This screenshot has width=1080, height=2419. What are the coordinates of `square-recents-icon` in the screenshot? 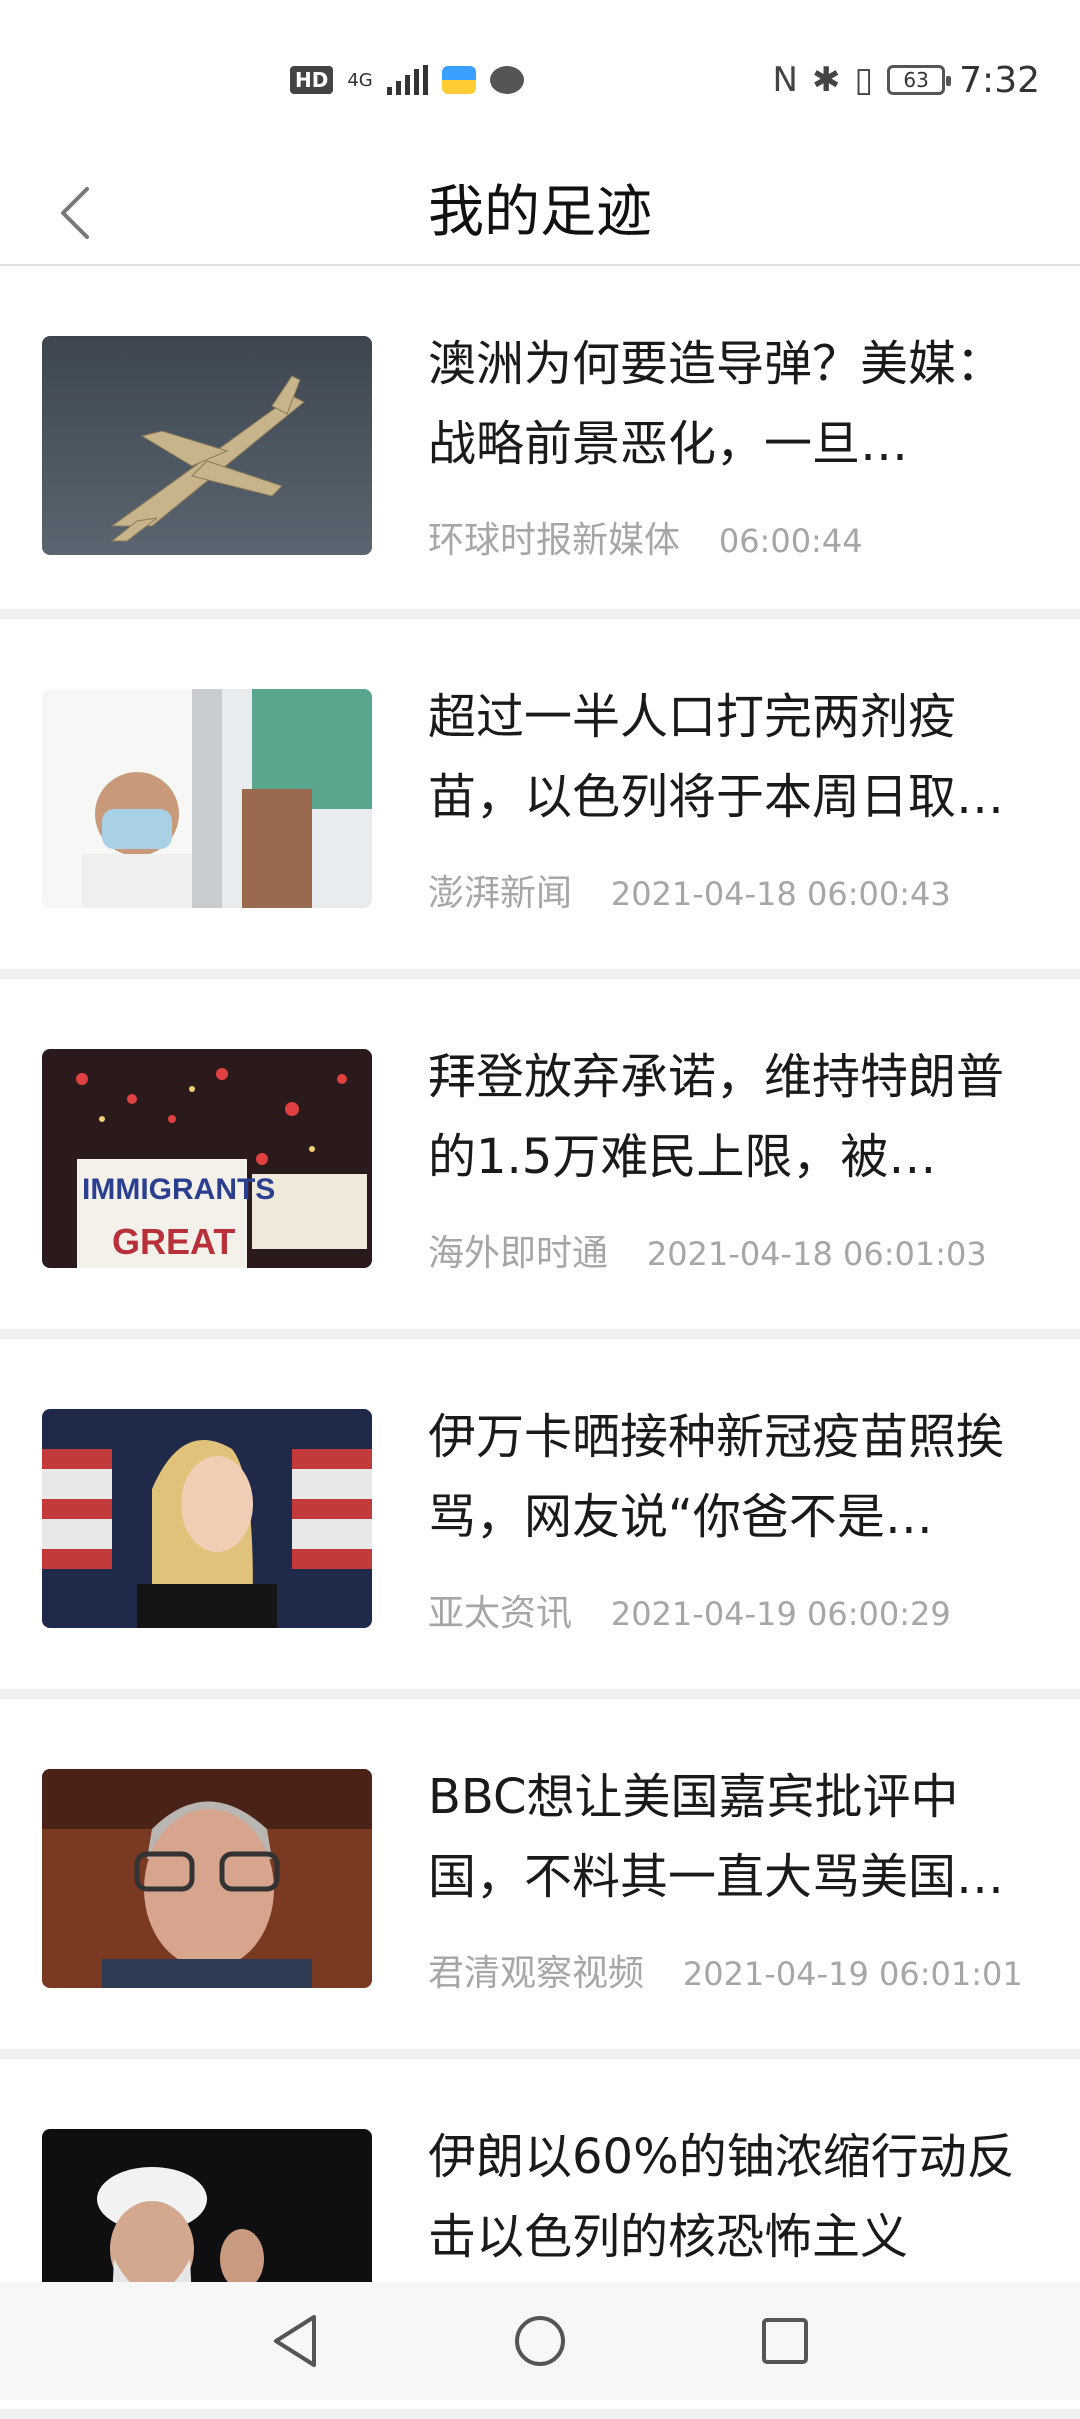 It's located at (785, 2341).